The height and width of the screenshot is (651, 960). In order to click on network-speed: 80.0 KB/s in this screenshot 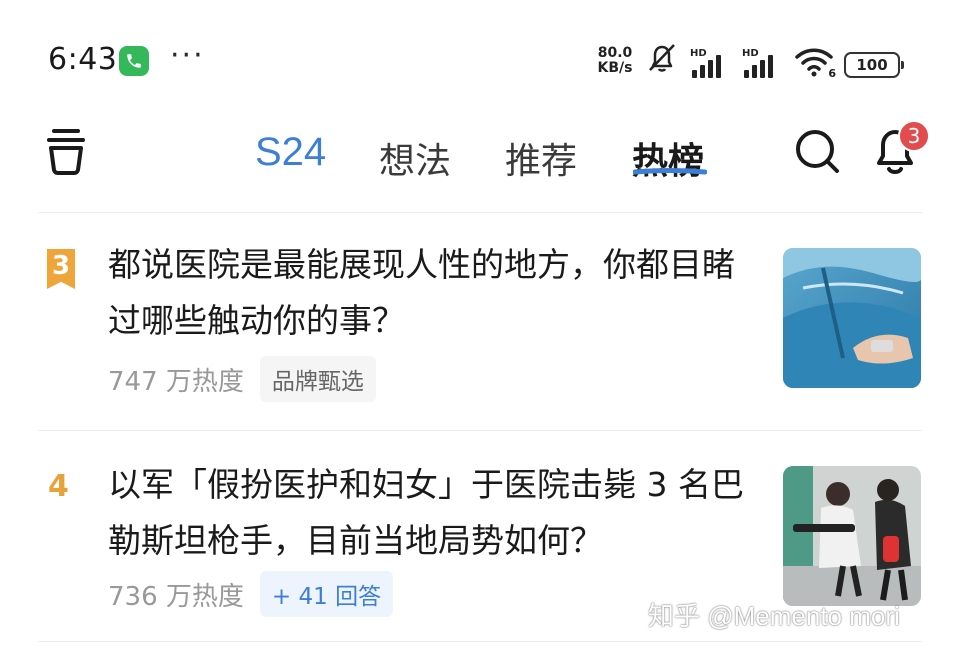, I will do `click(615, 61)`.